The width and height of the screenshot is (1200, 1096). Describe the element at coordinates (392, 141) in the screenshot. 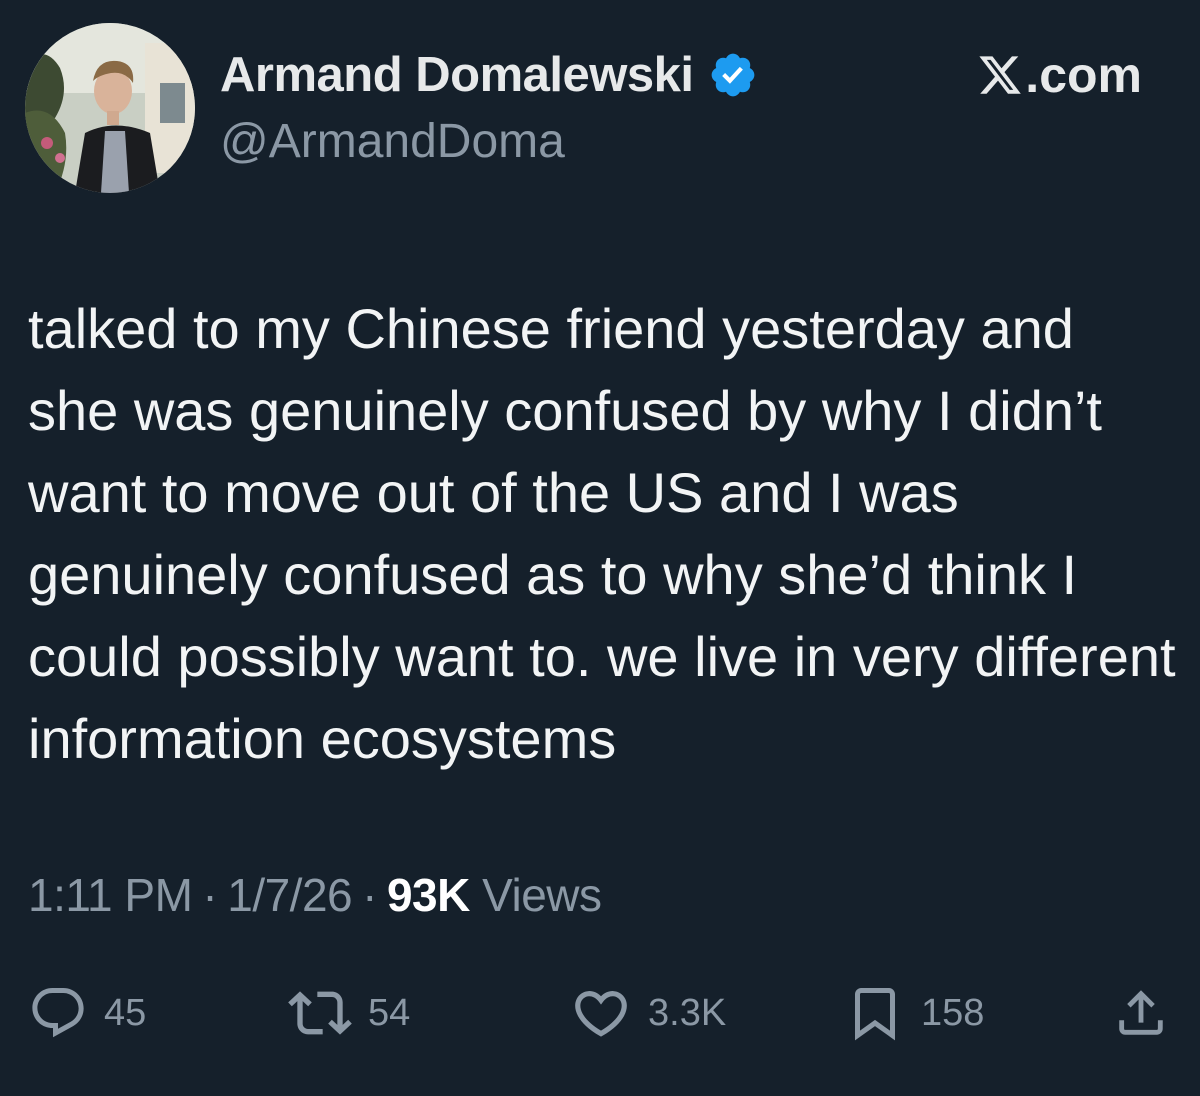

I see `author-handle: @ArmandDoma` at that location.